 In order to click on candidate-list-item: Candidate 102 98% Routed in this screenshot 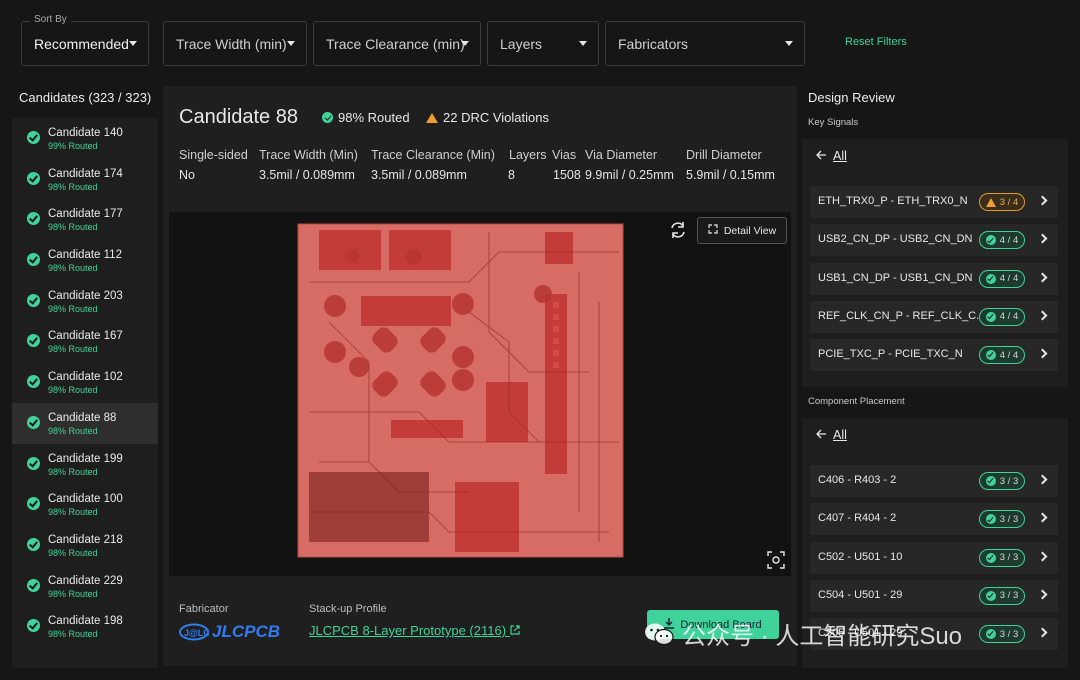, I will do `click(85, 382)`.